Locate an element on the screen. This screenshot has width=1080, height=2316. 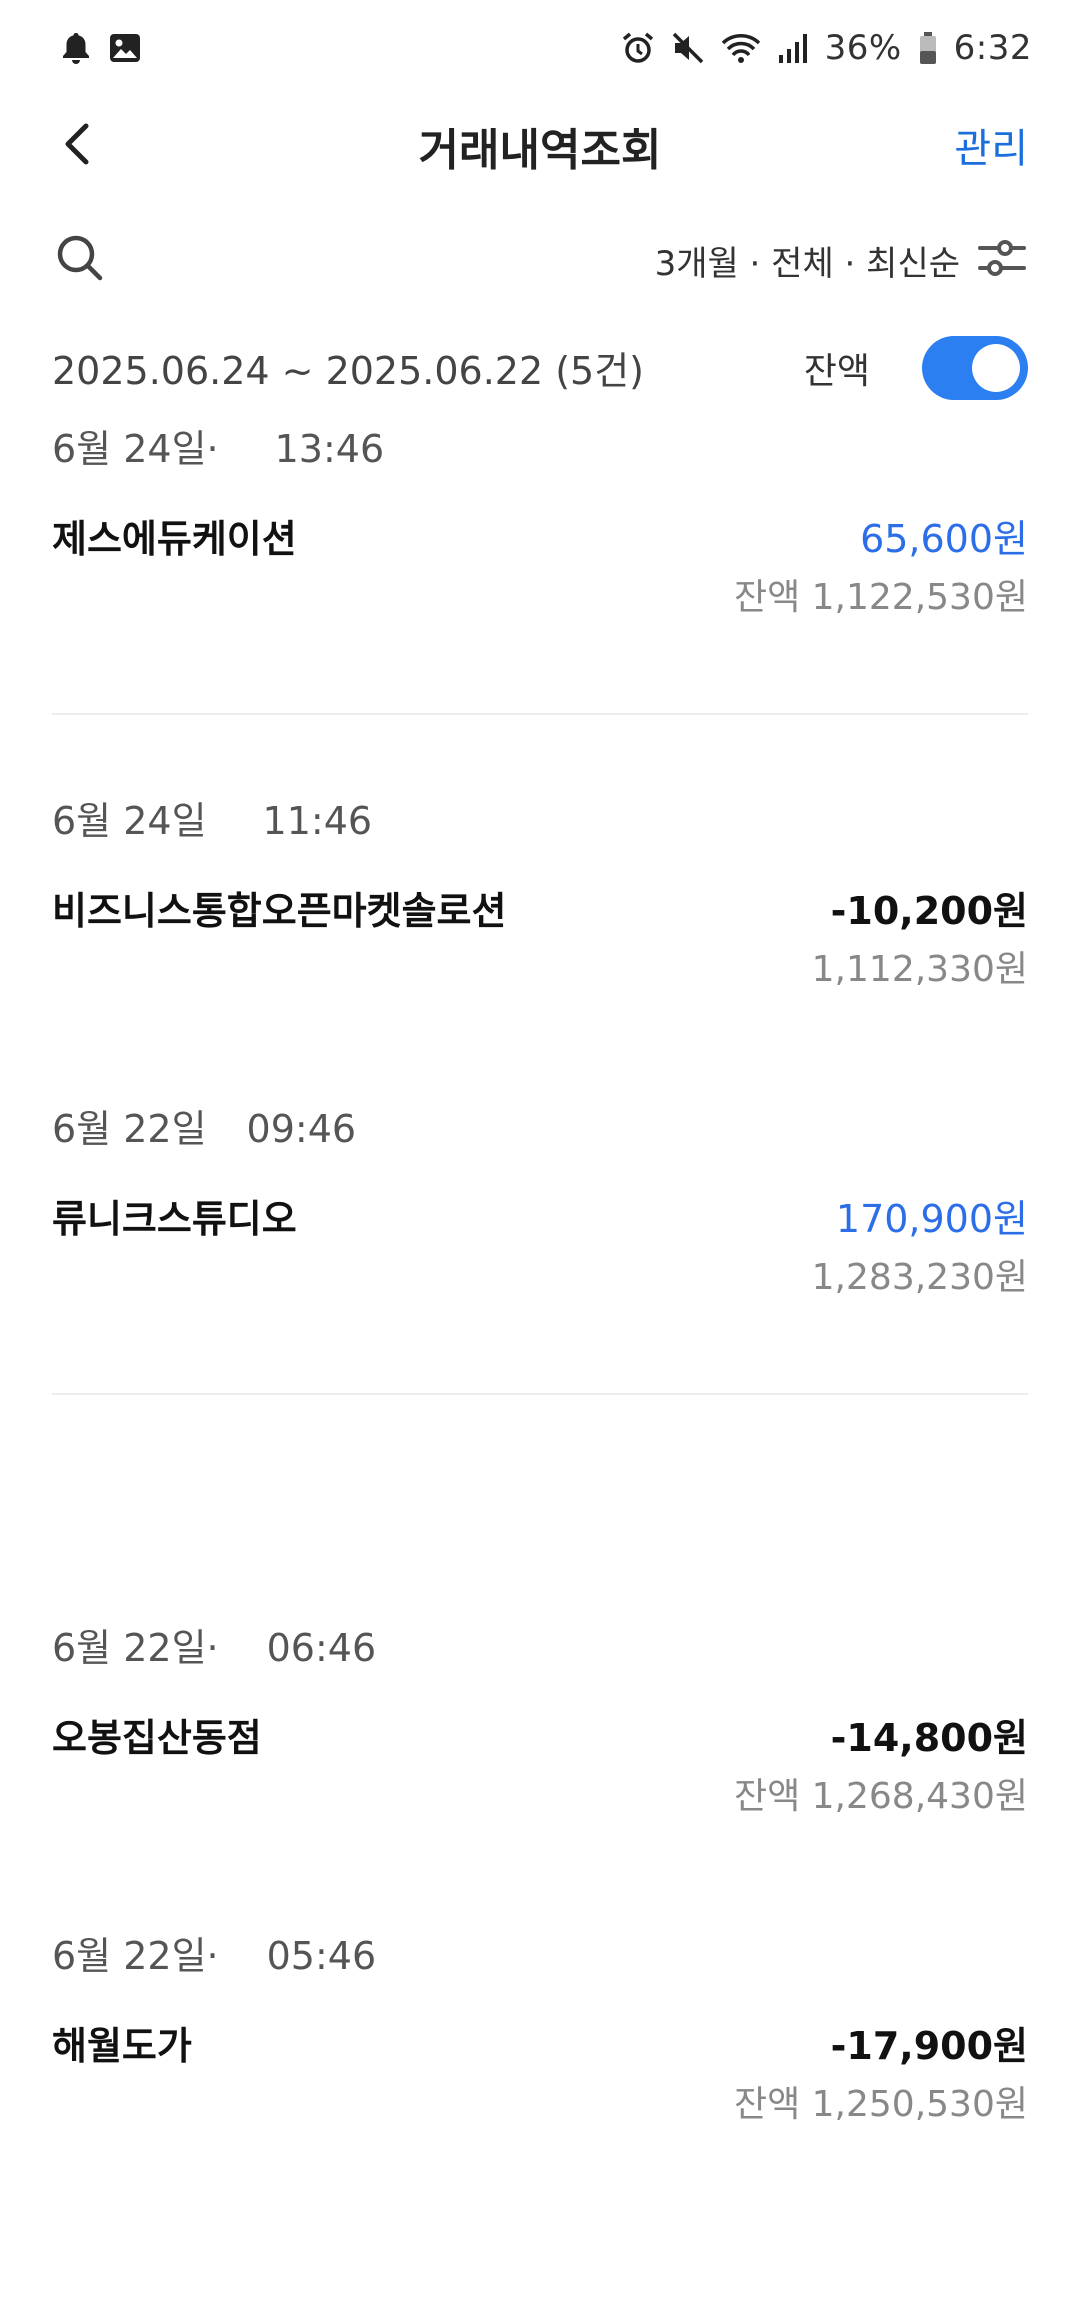
transaction-name: 류니크스튜디오 is located at coordinates (174, 1219).